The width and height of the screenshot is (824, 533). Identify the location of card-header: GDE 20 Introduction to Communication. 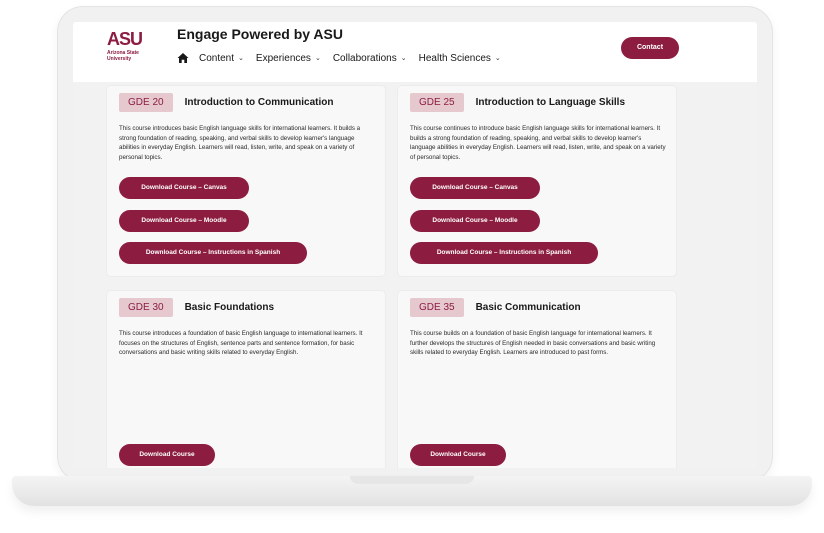
(226, 102).